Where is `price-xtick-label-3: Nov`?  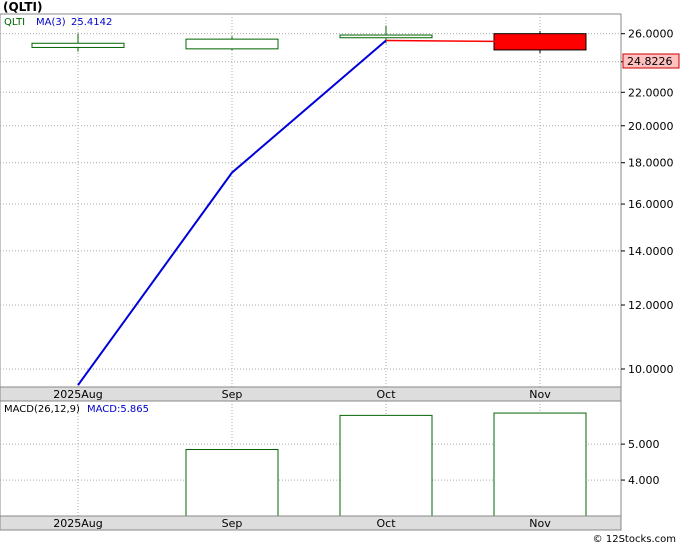
price-xtick-label-3: Nov is located at coordinates (540, 394).